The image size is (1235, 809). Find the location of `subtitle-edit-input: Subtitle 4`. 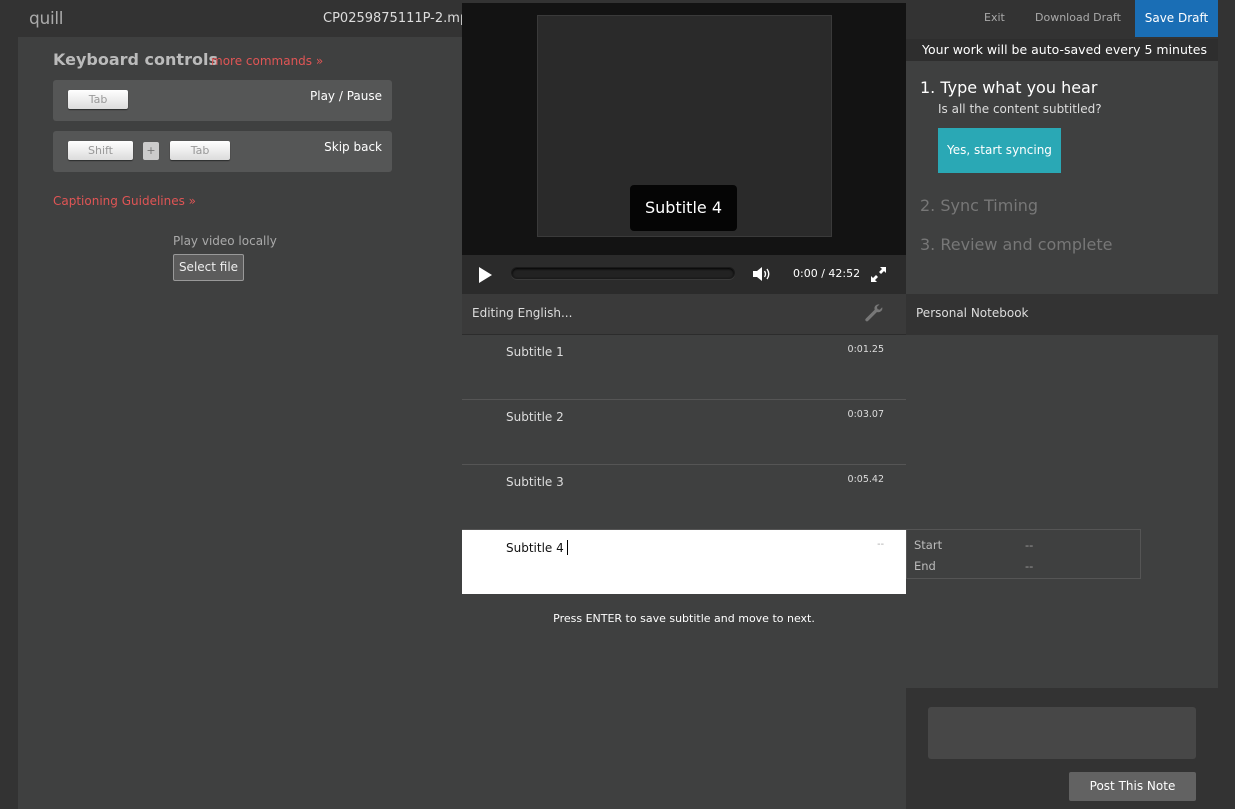

subtitle-edit-input: Subtitle 4 is located at coordinates (537, 547).